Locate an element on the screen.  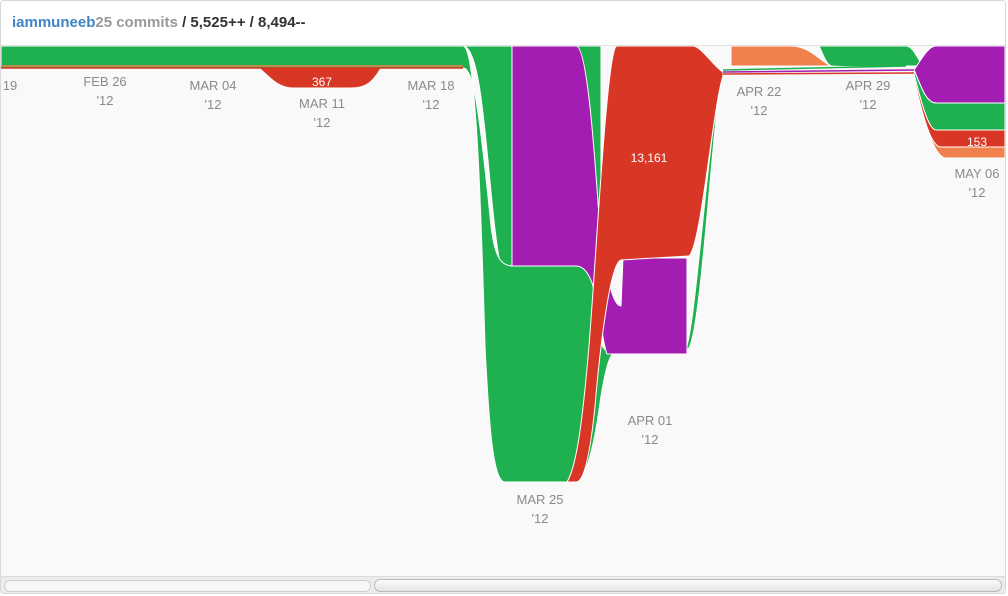
x-tick-label: MAY 06 is located at coordinates (976, 173).